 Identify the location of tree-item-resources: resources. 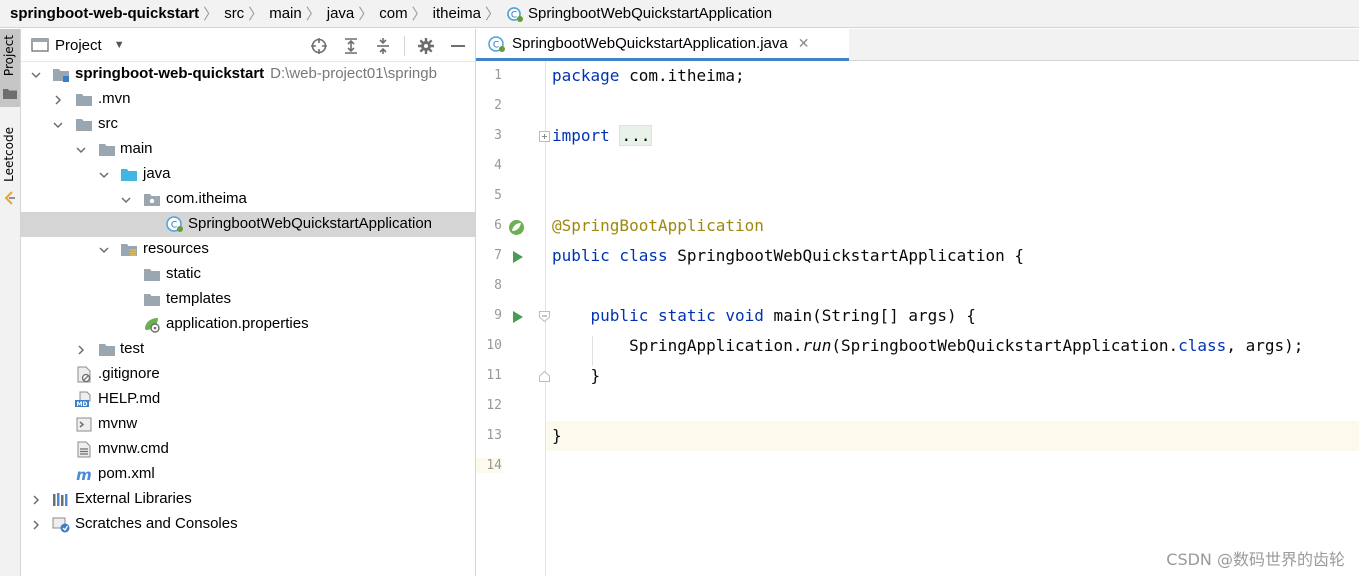
(248, 249).